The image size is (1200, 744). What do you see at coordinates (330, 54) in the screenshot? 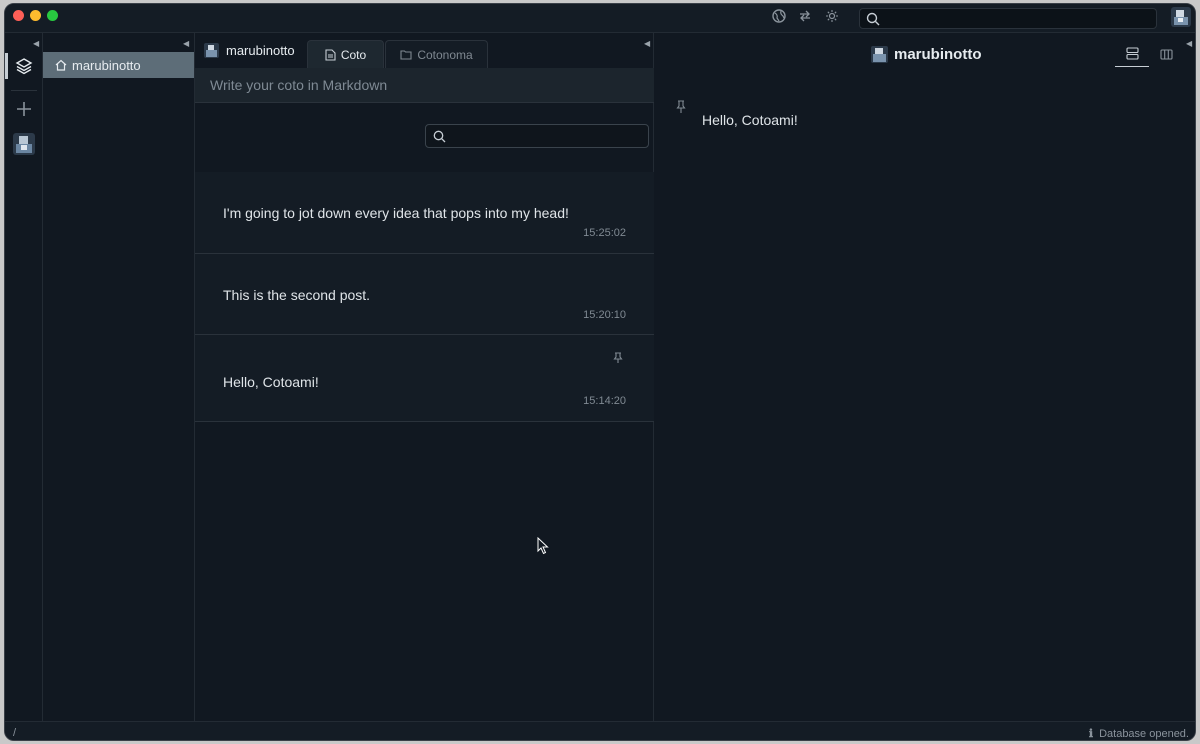
I see `document-icon` at bounding box center [330, 54].